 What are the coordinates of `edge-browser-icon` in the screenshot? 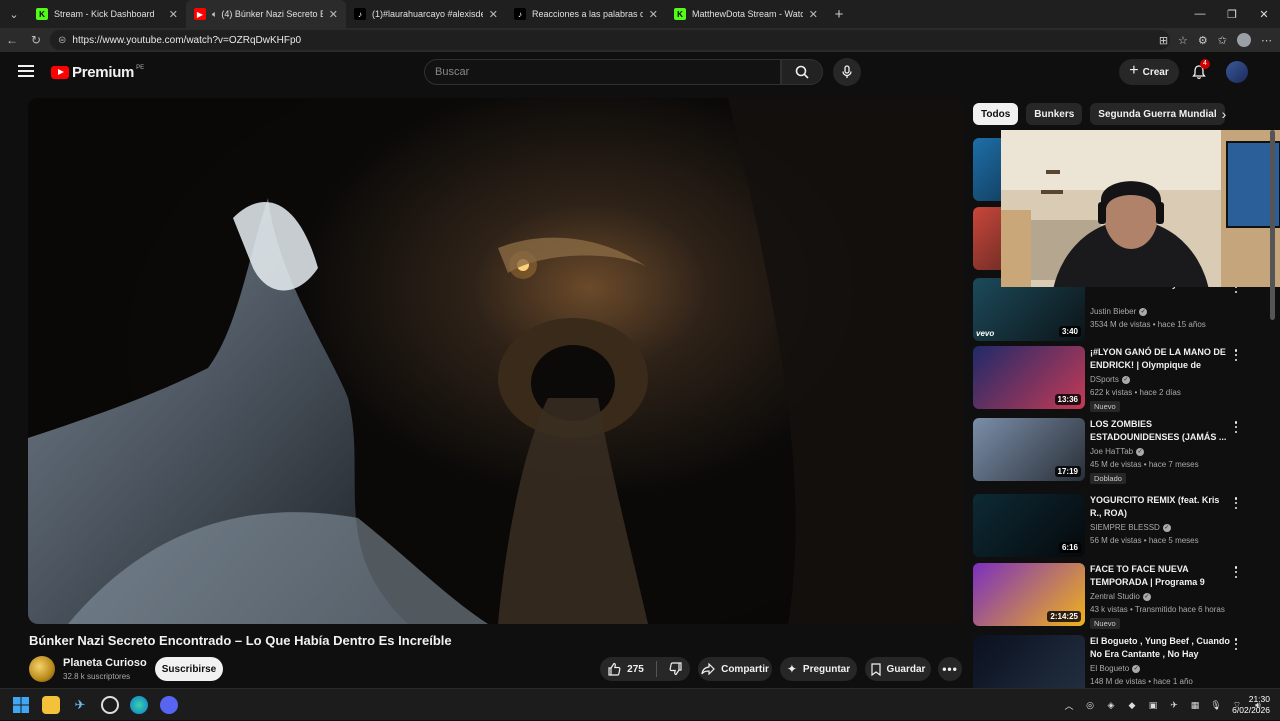 It's located at (139, 705).